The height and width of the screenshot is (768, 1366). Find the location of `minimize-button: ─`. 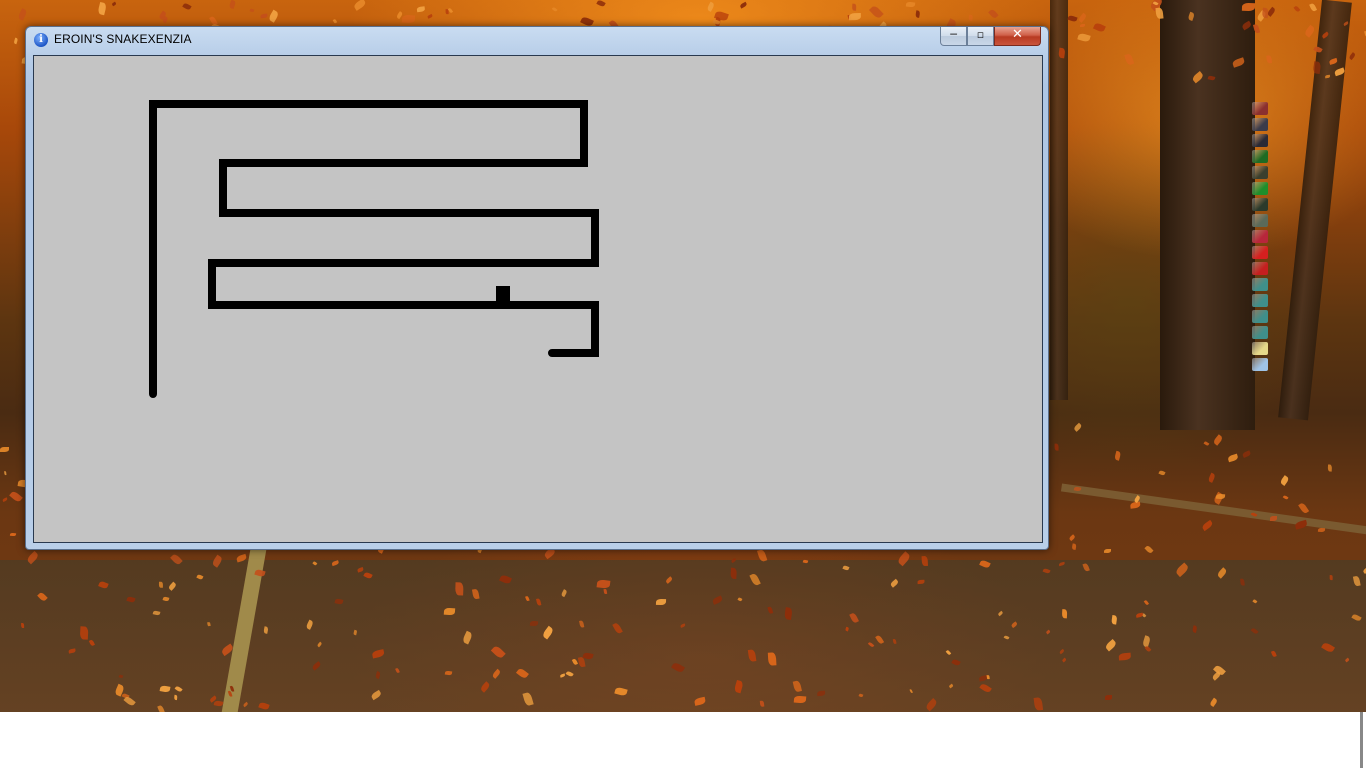

minimize-button: ─ is located at coordinates (953, 36).